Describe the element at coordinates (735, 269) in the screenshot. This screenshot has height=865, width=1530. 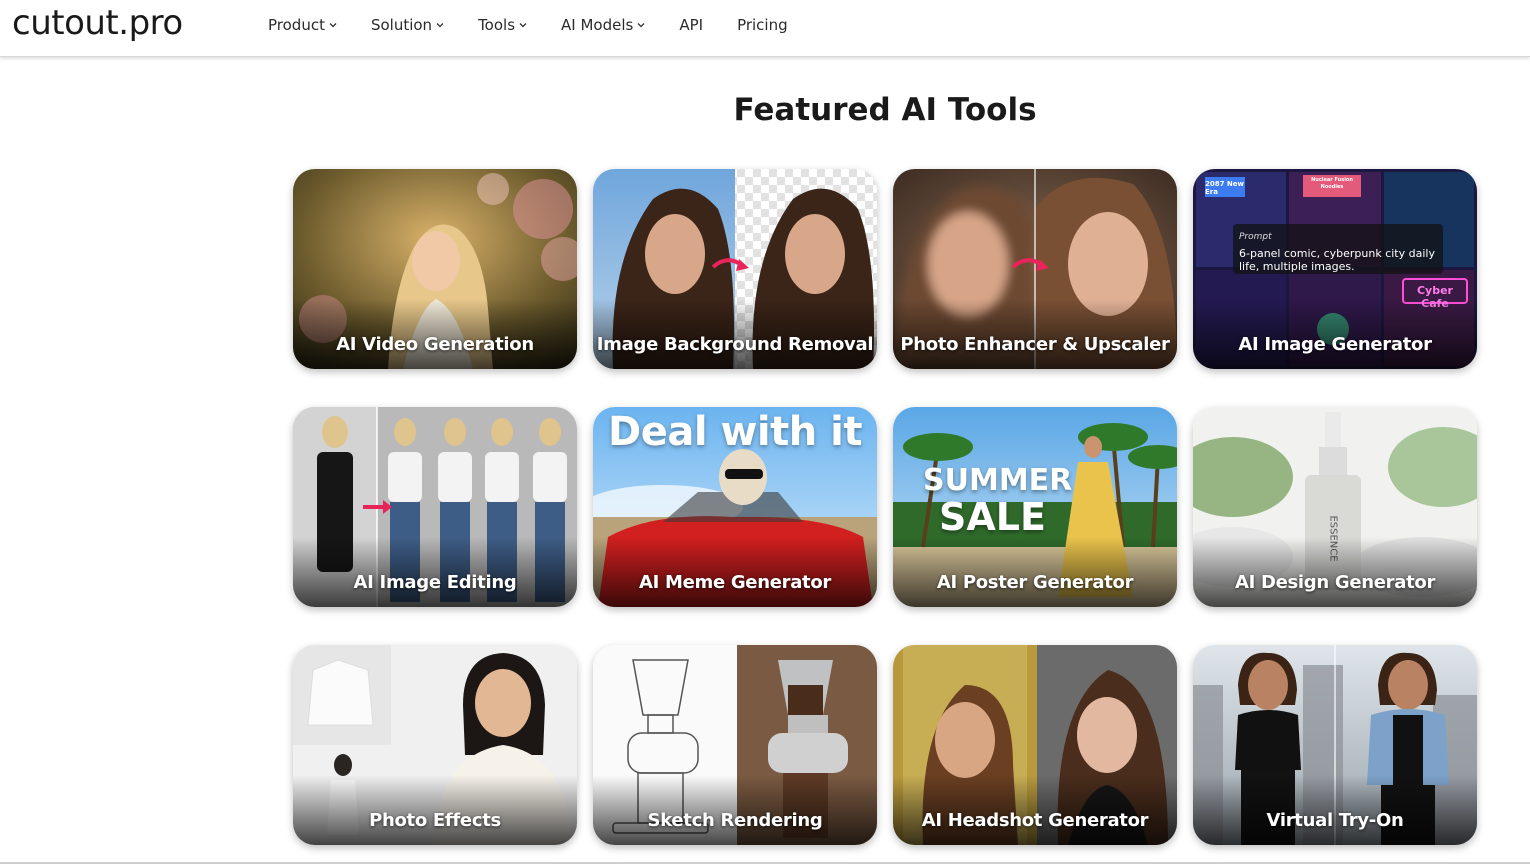
I see `card-image-background-removal: Image Background Removal` at that location.